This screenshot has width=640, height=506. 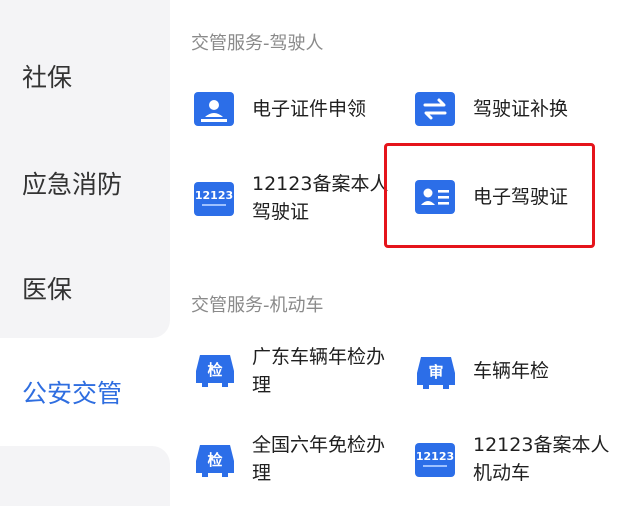 I want to click on service-12123-register-vehicle: 12123 12123备案本人 机动车, so click(x=512, y=461).